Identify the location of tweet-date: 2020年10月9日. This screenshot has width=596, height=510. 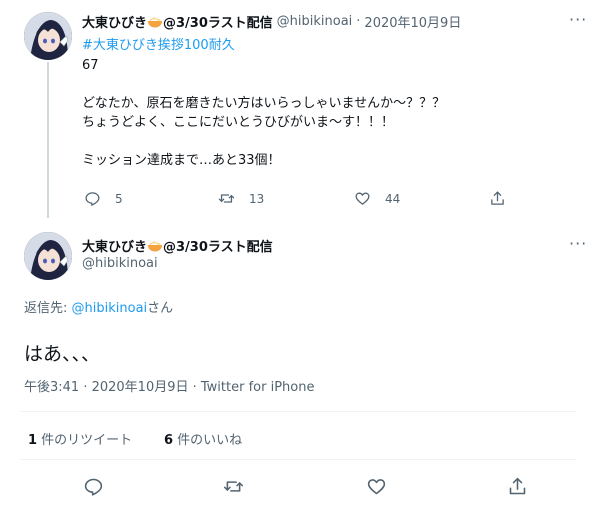
(412, 21).